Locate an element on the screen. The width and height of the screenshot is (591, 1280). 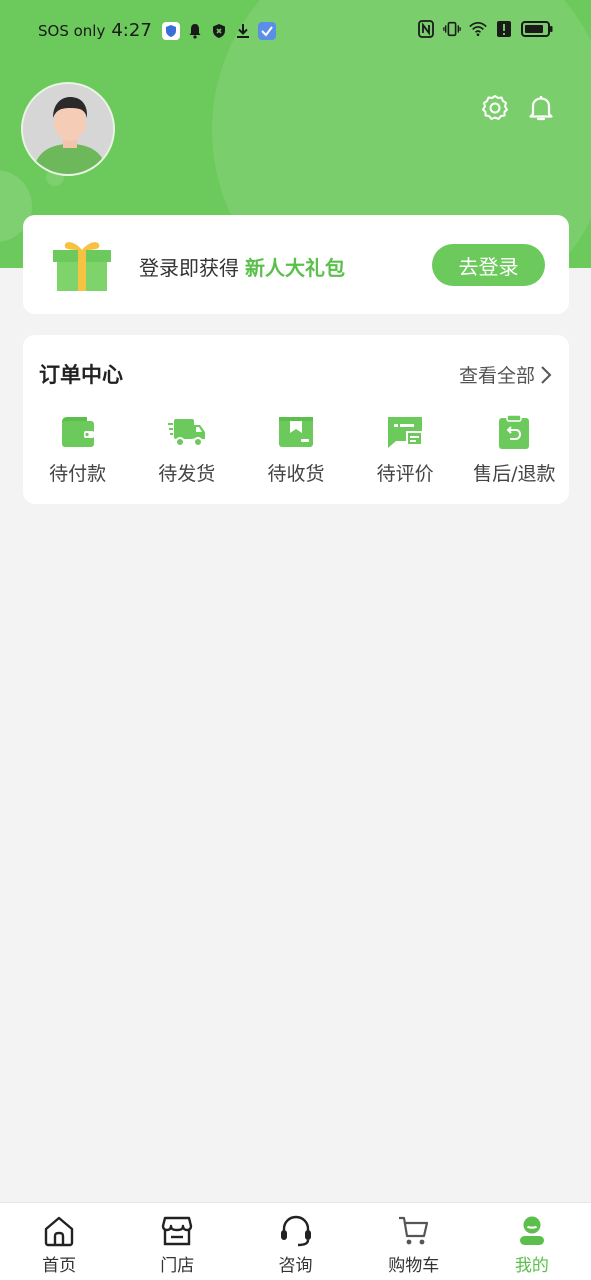
nfc-icon is located at coordinates (426, 29).